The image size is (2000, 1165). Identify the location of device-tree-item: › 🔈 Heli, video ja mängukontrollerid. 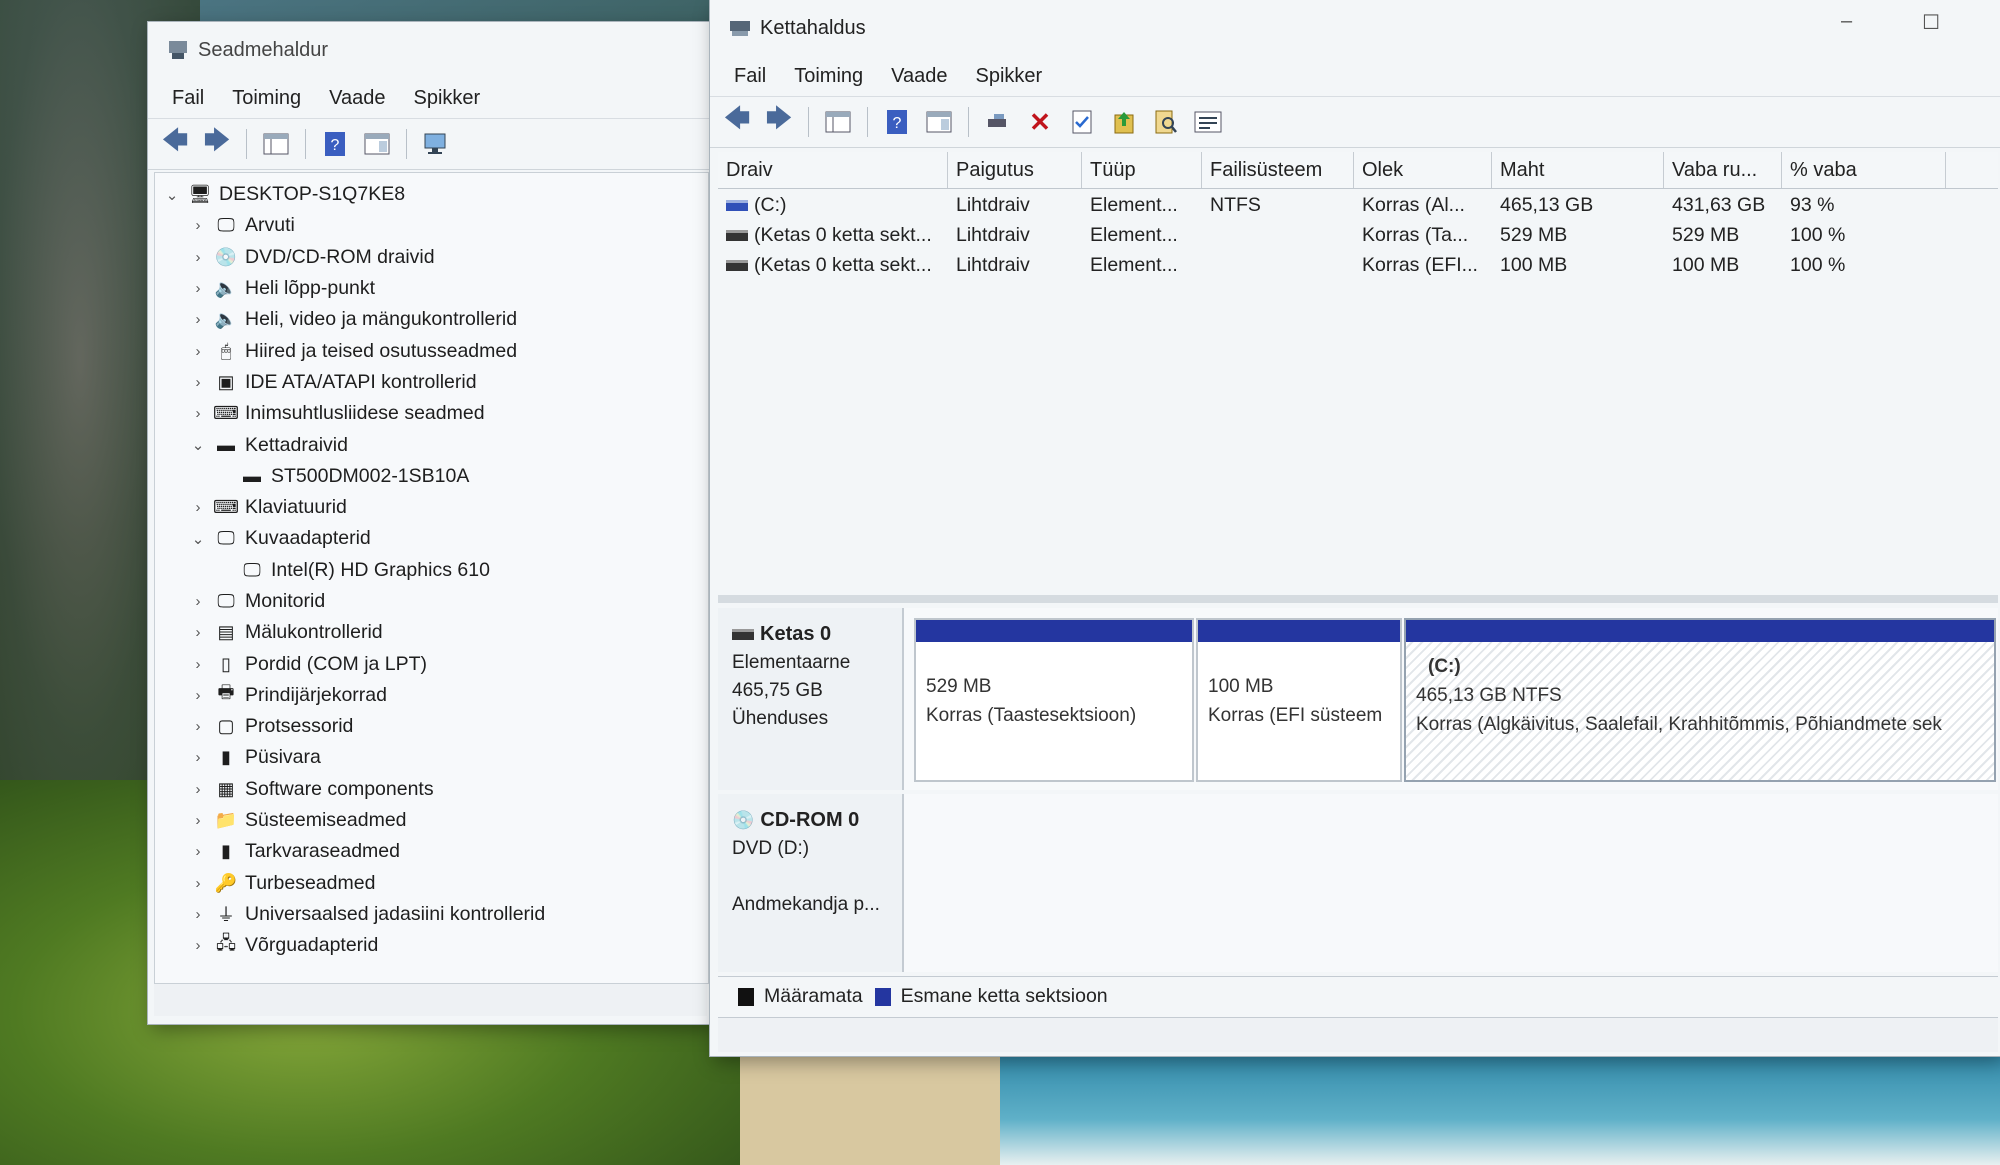
(431, 319).